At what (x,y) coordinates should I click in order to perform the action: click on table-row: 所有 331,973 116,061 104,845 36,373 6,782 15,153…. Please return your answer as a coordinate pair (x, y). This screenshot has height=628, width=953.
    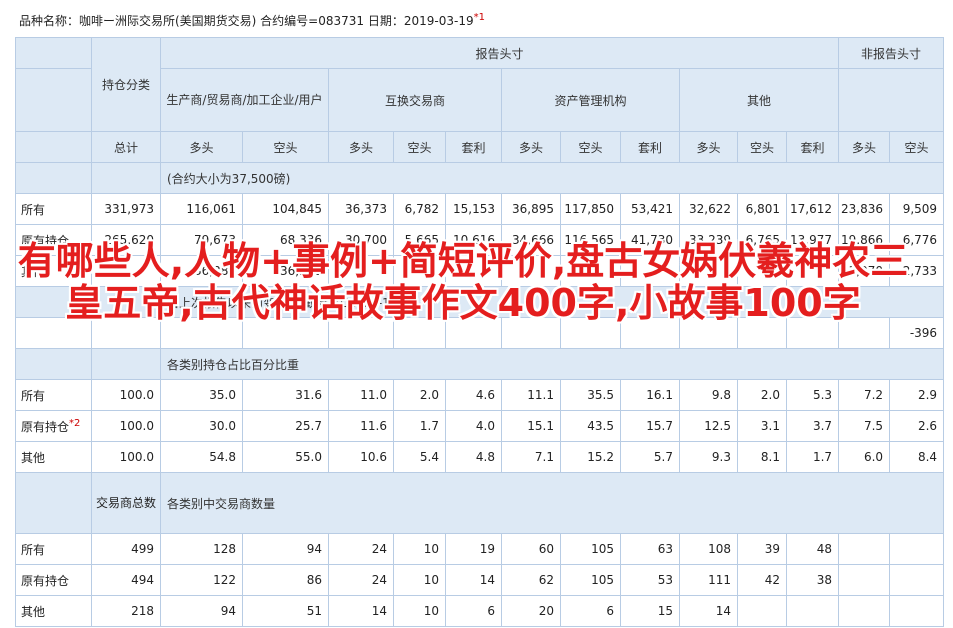
    Looking at the image, I should click on (480, 209).